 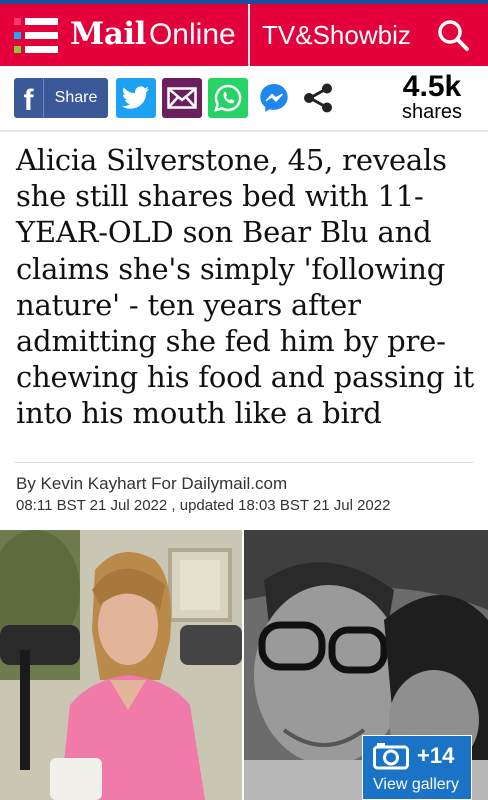 I want to click on header-divider, so click(x=249, y=35).